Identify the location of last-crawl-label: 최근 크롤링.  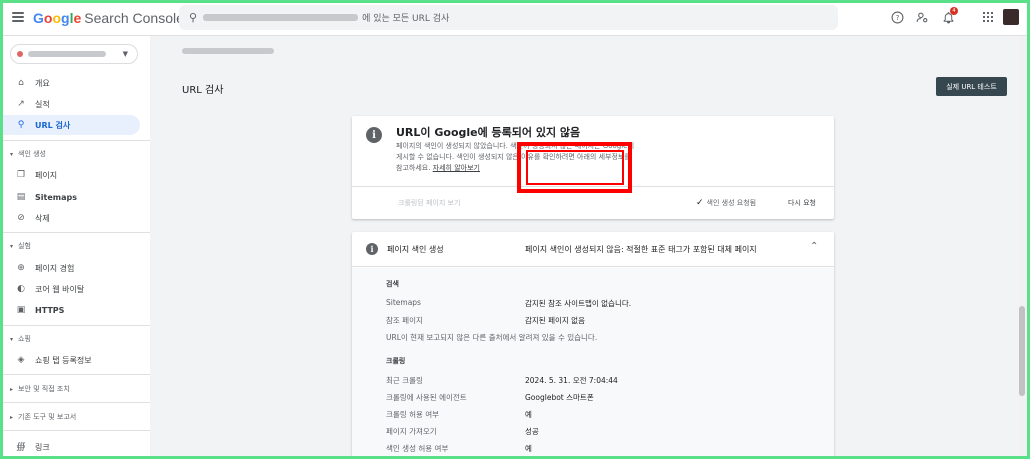
(404, 380).